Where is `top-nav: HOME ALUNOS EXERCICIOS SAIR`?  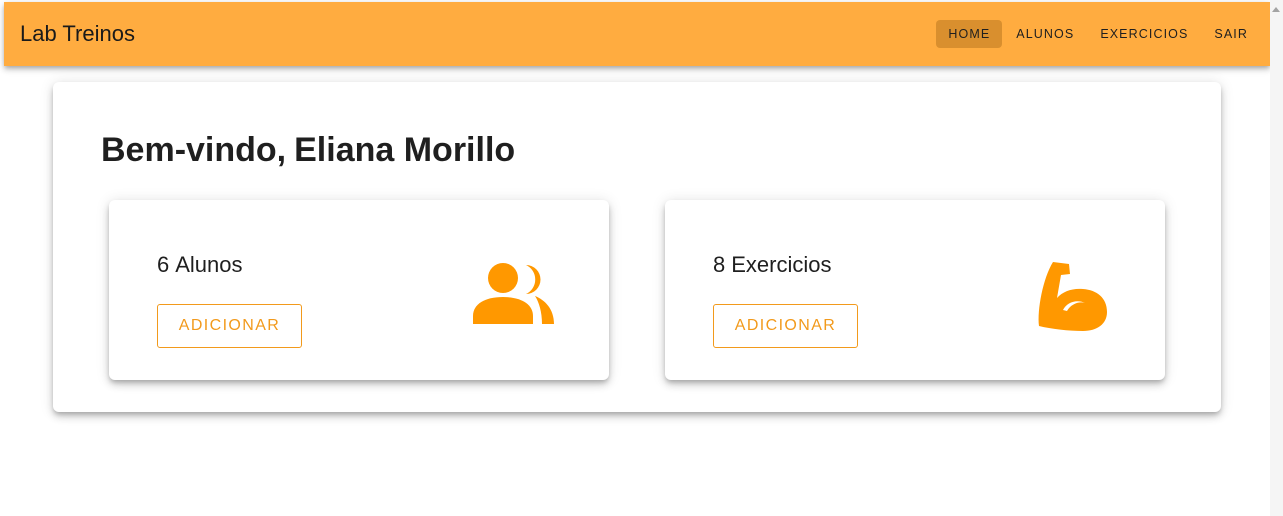
top-nav: HOME ALUNOS EXERCICIOS SAIR is located at coordinates (1098, 34).